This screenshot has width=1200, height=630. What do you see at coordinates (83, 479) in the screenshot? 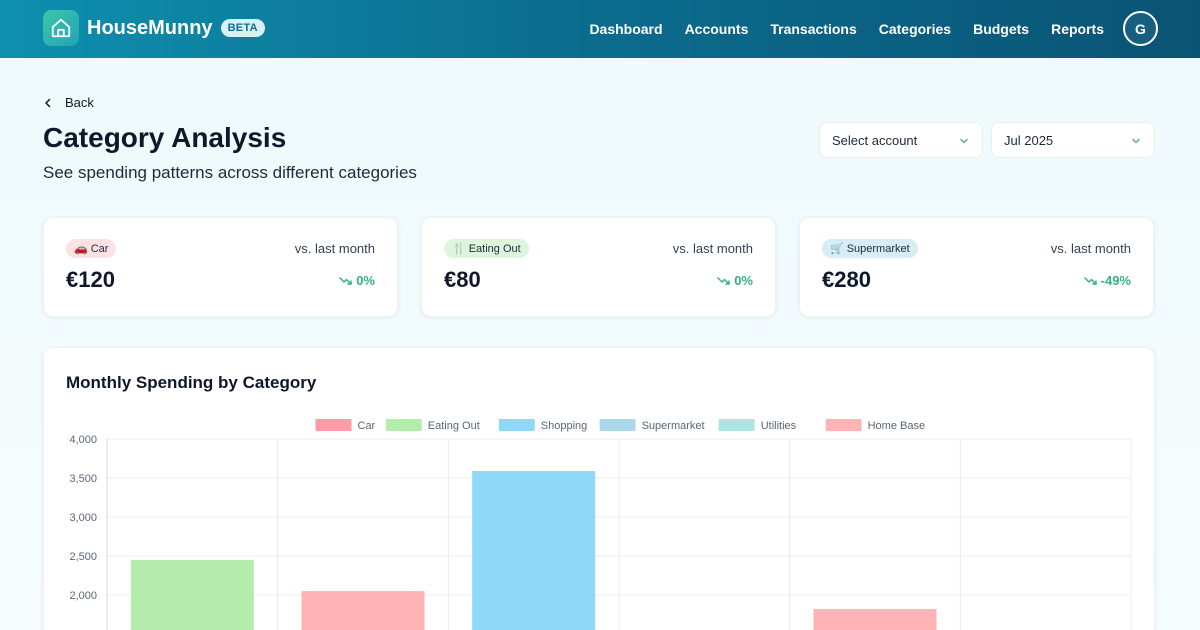
I see `y-tick-label: 3,500` at bounding box center [83, 479].